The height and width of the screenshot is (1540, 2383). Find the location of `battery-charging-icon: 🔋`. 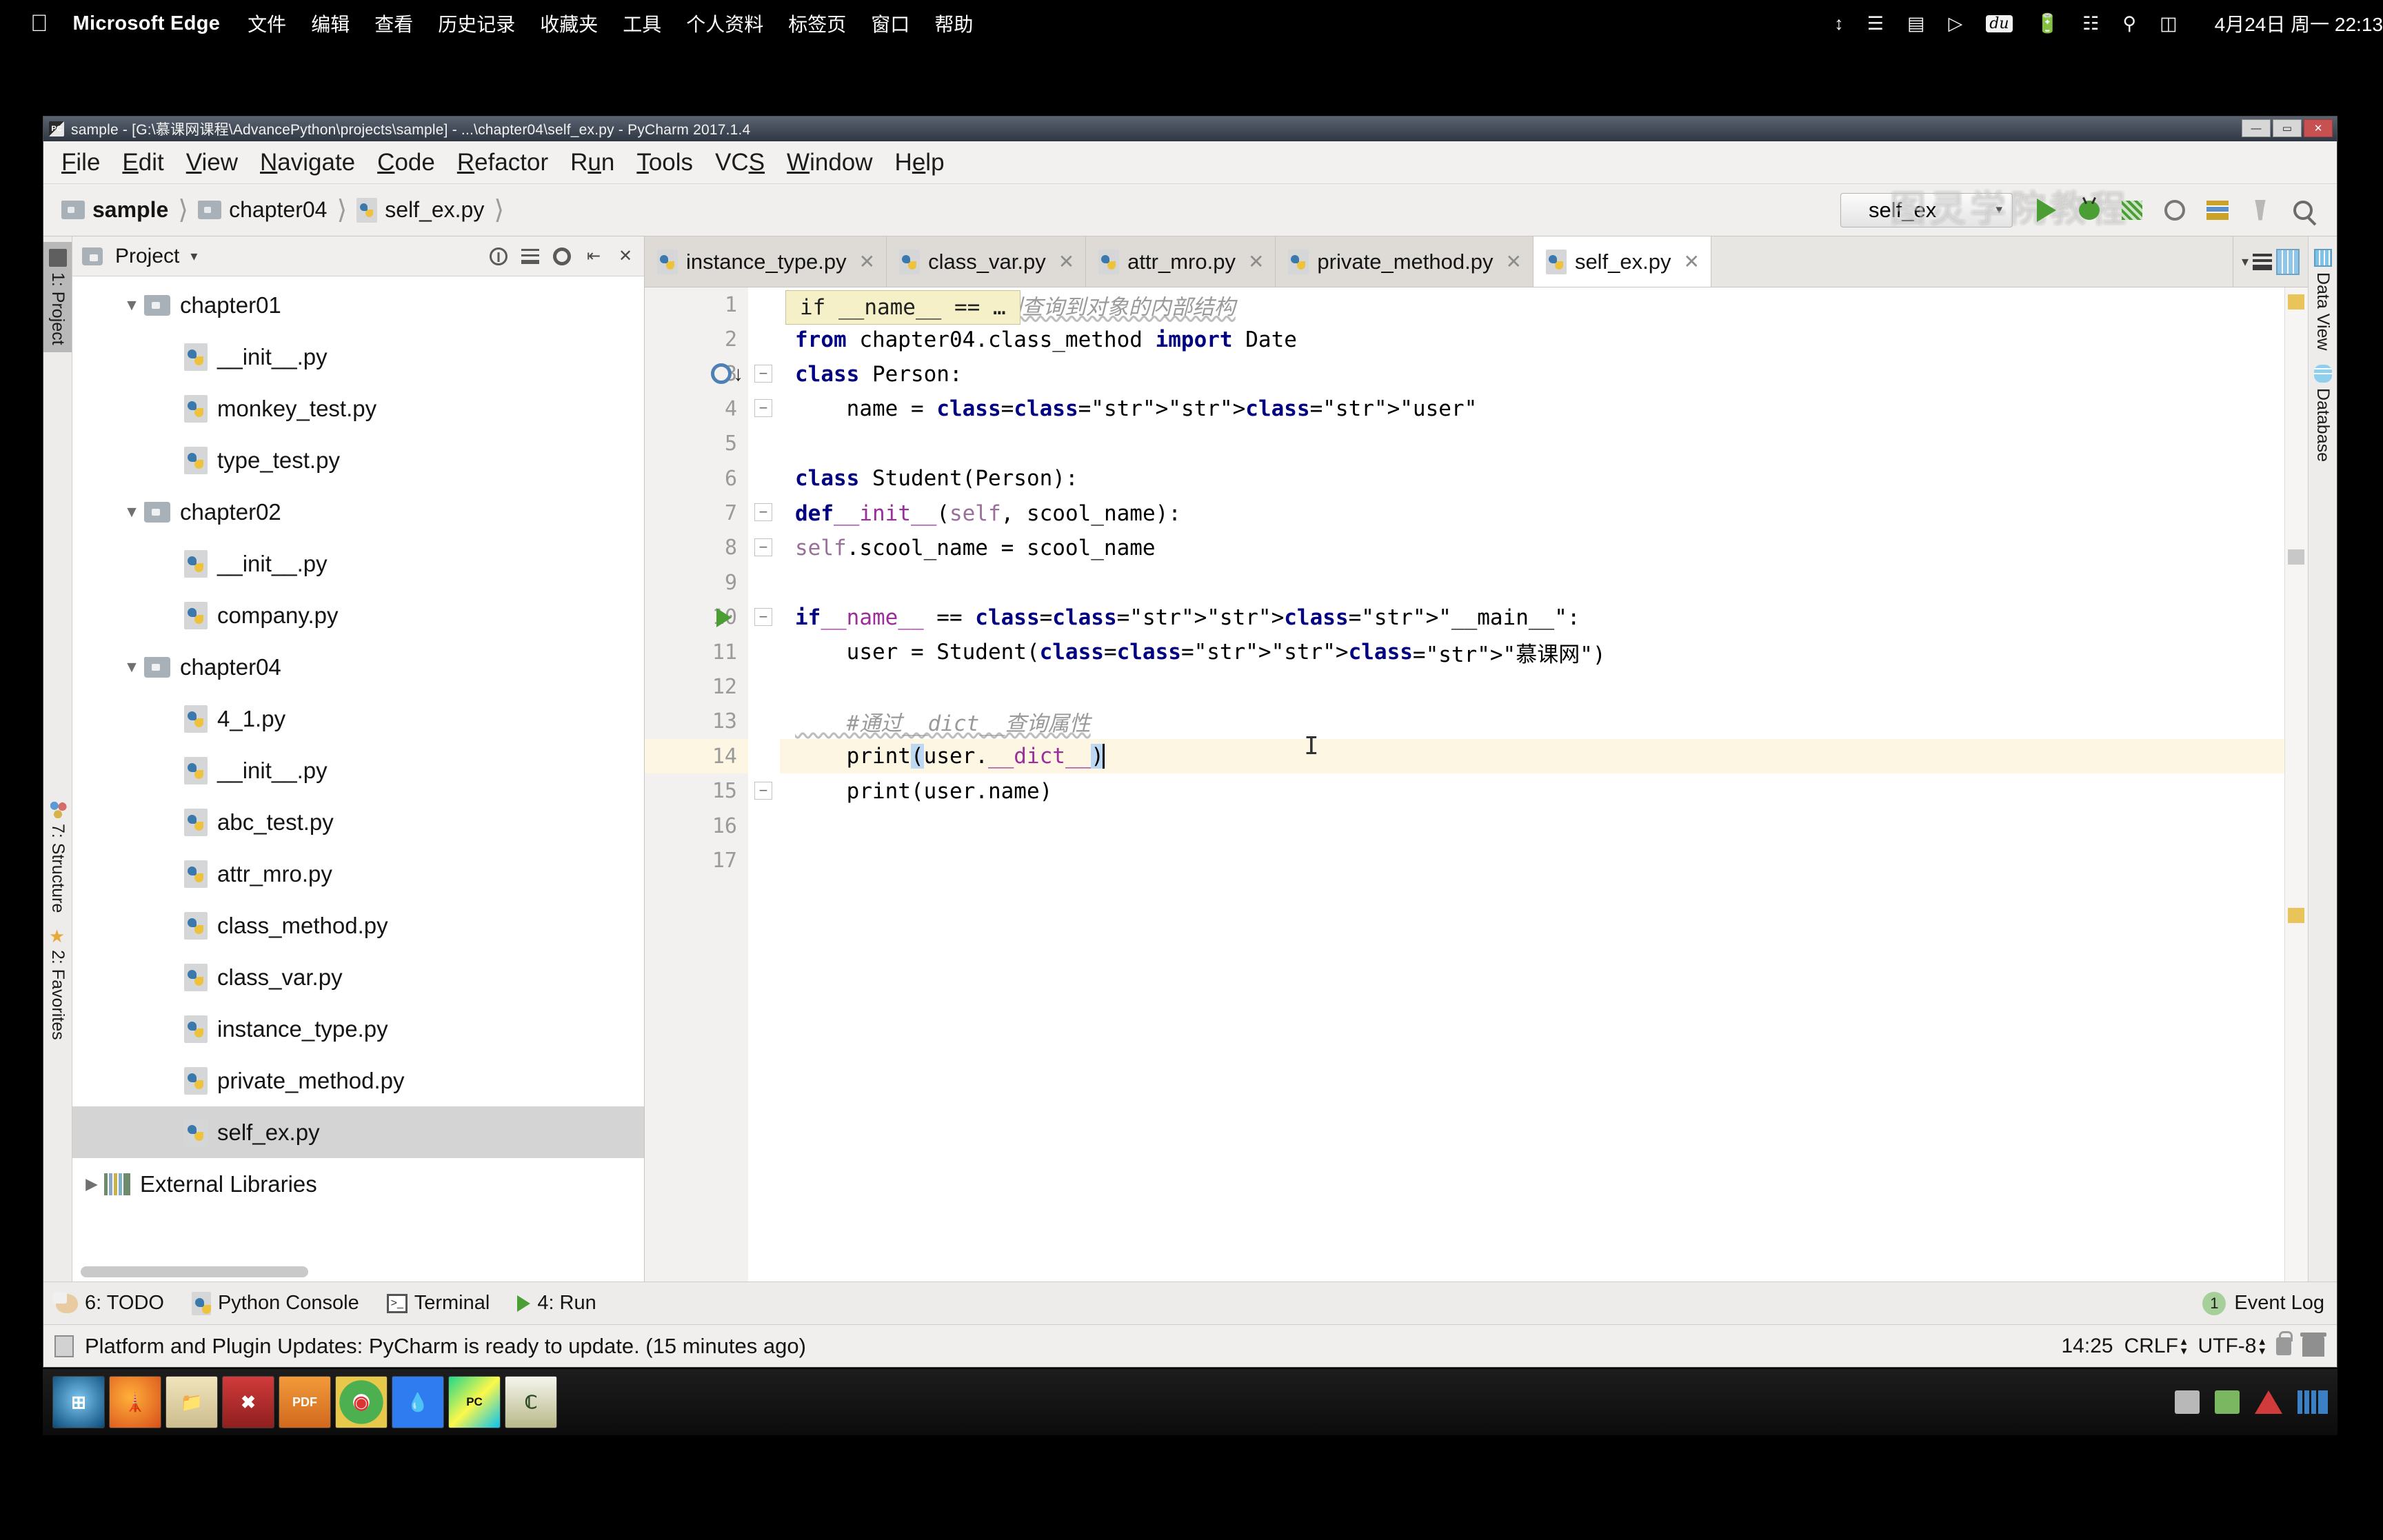

battery-charging-icon: 🔋 is located at coordinates (2048, 23).